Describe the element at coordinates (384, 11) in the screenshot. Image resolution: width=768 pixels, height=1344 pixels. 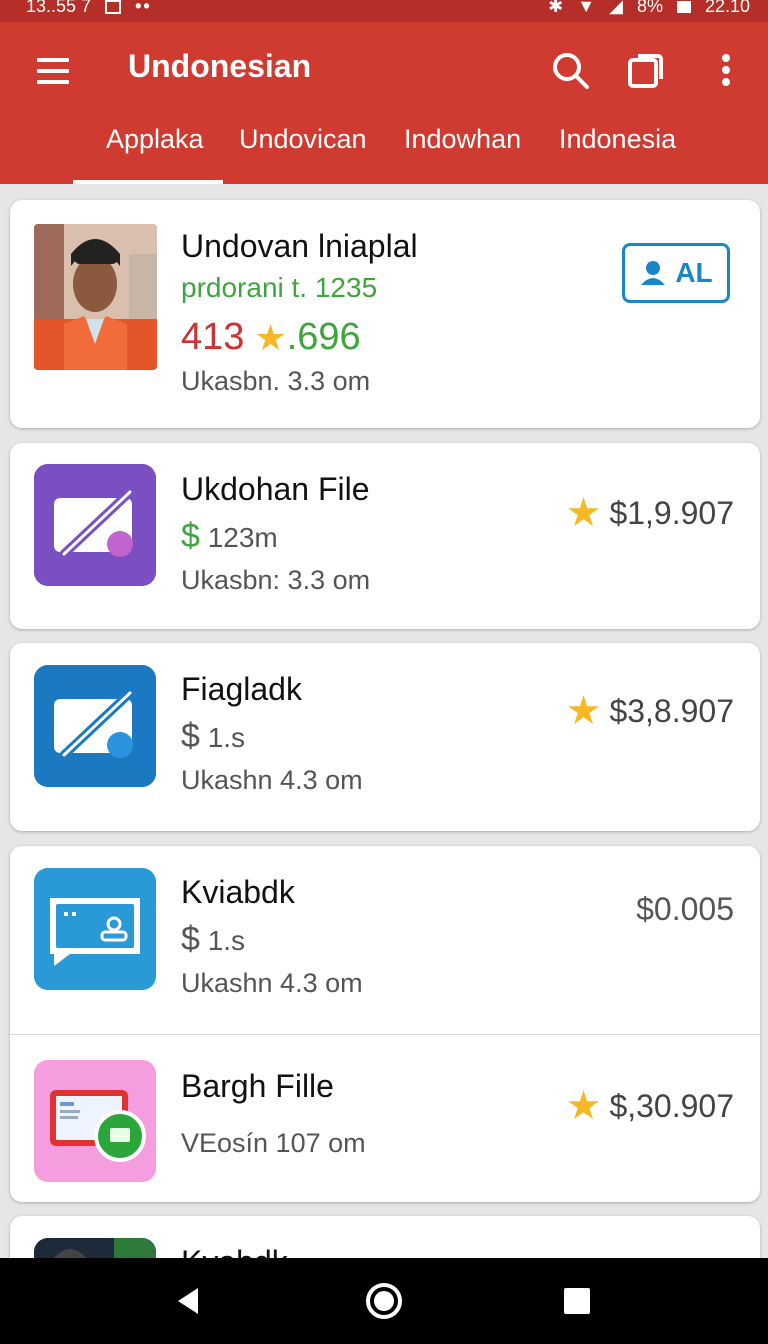
I see `status-bar: 13..55 7 •• ✱ ▼ ◢ 8% 22.10` at that location.